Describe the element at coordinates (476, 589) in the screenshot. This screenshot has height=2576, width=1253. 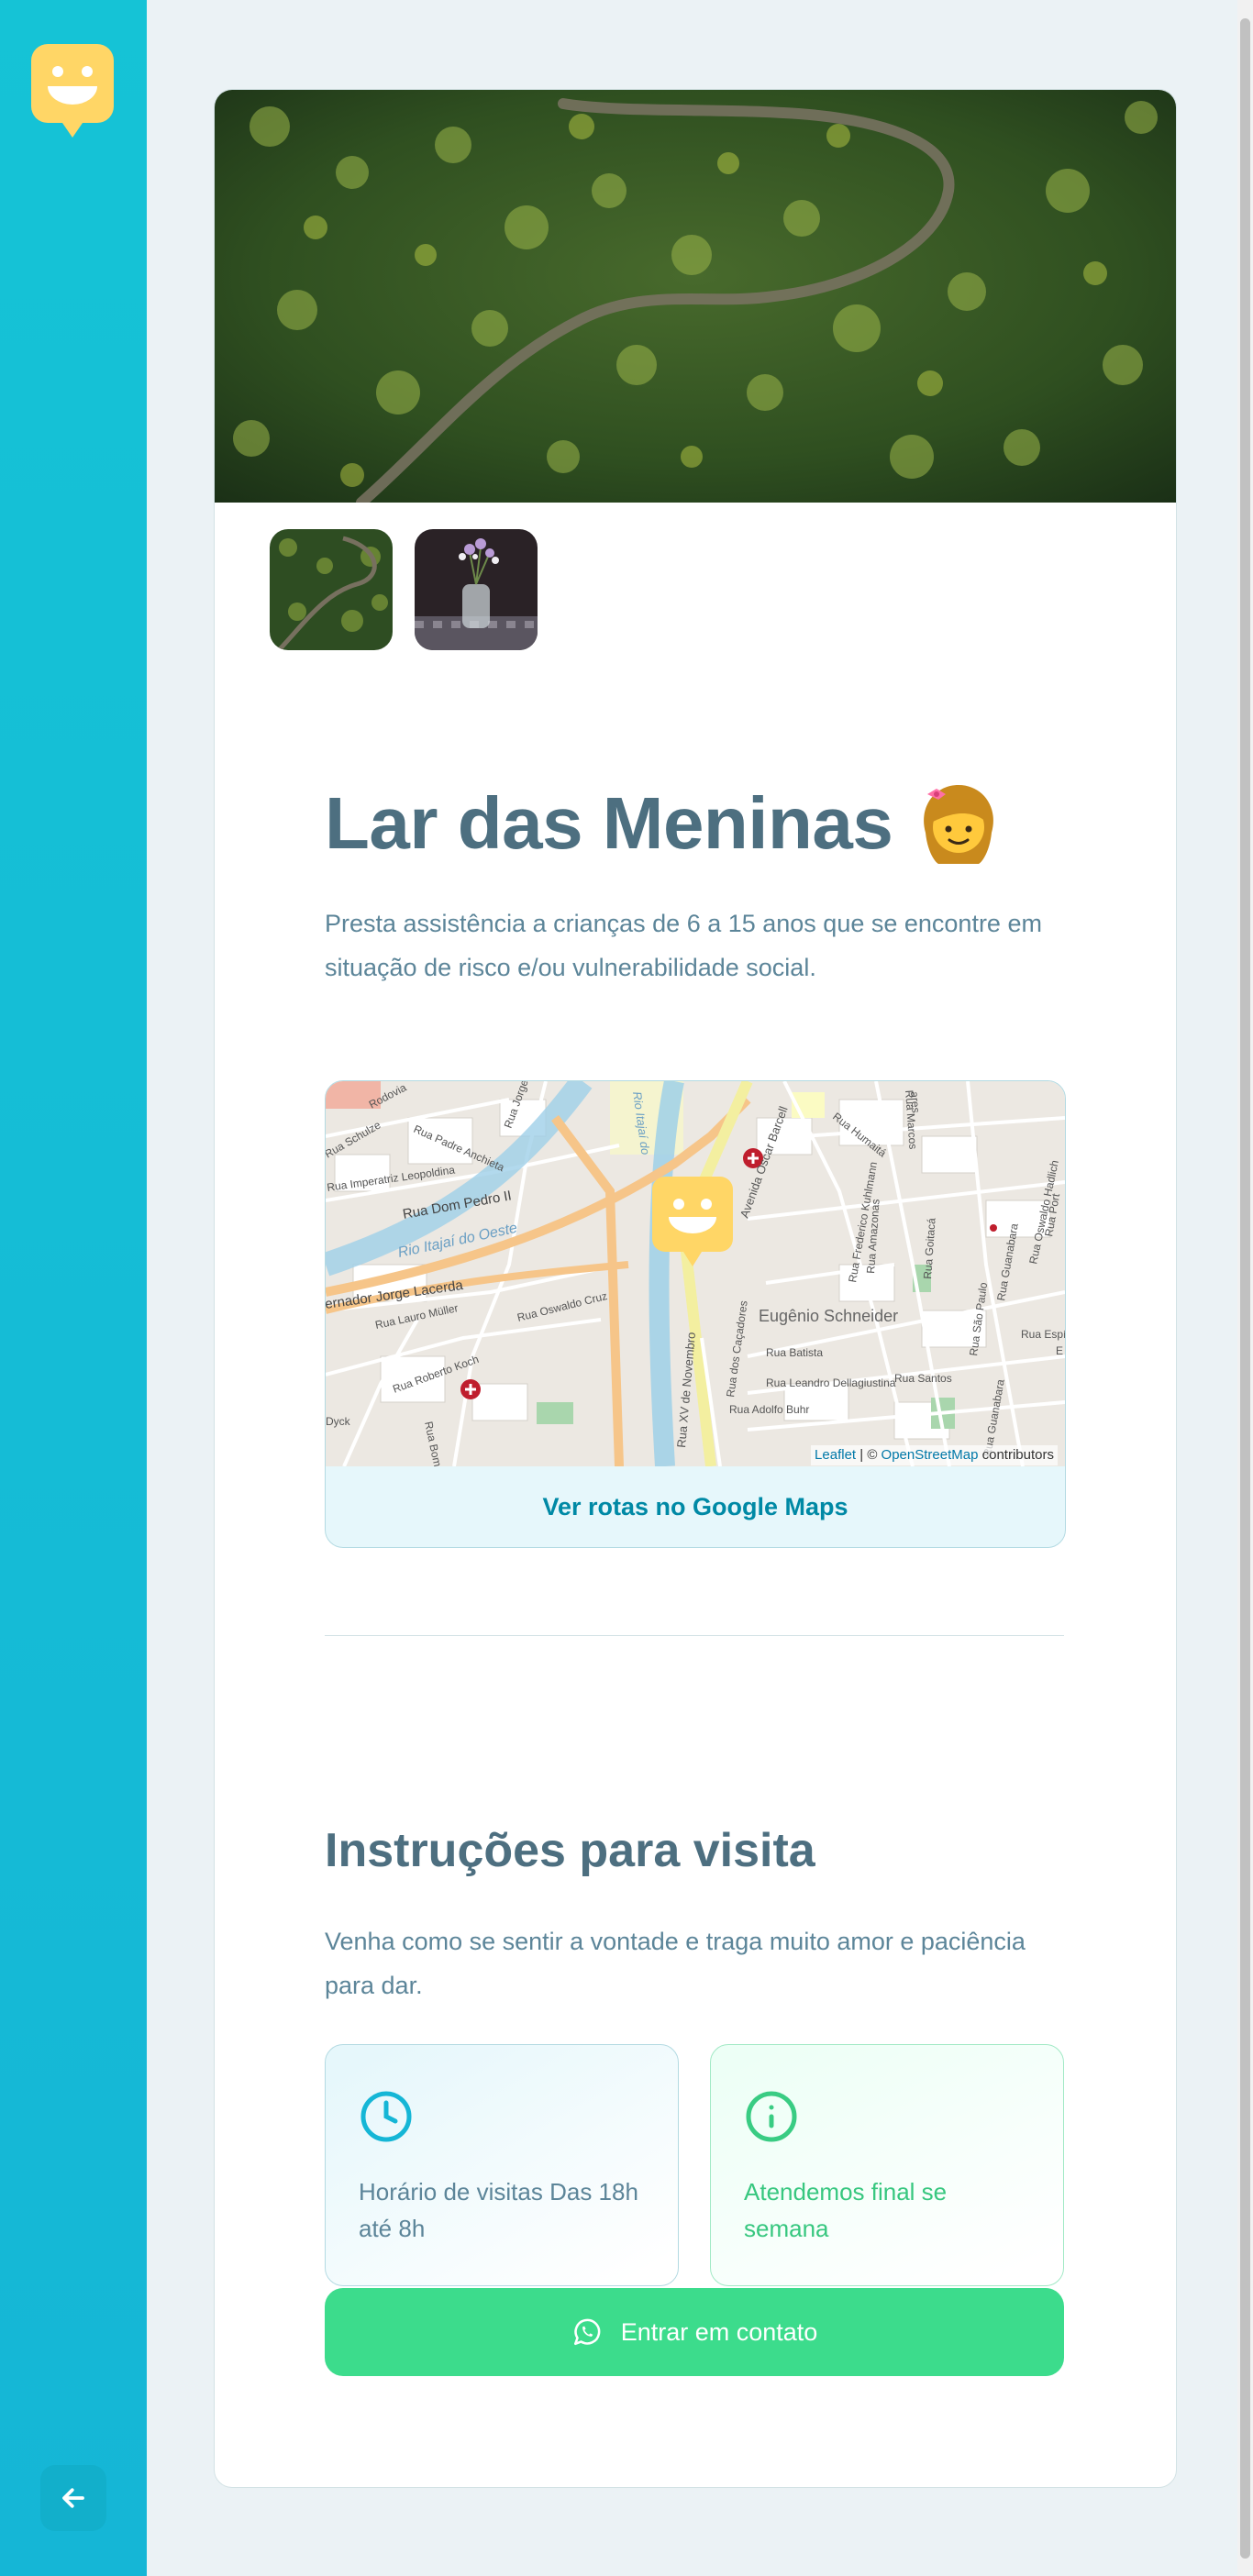
I see `image-thumbnail-flowers` at that location.